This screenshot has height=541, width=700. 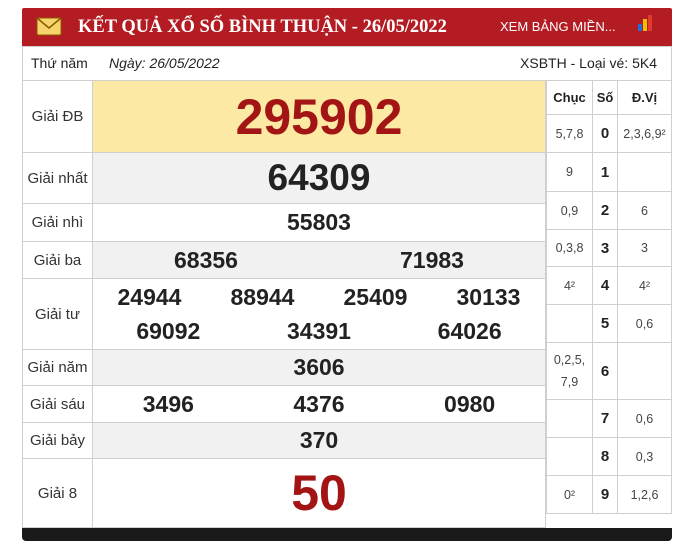 I want to click on prize-number: 50, so click(x=319, y=493).